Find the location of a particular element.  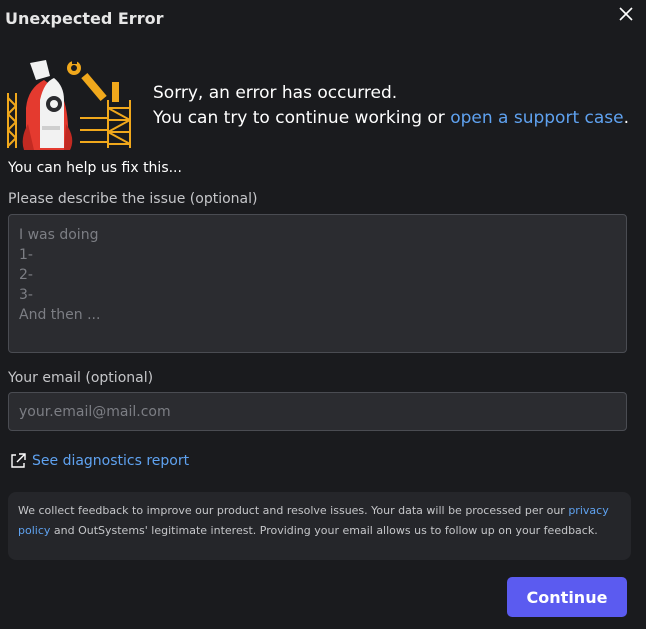

close-icon is located at coordinates (626, 14).